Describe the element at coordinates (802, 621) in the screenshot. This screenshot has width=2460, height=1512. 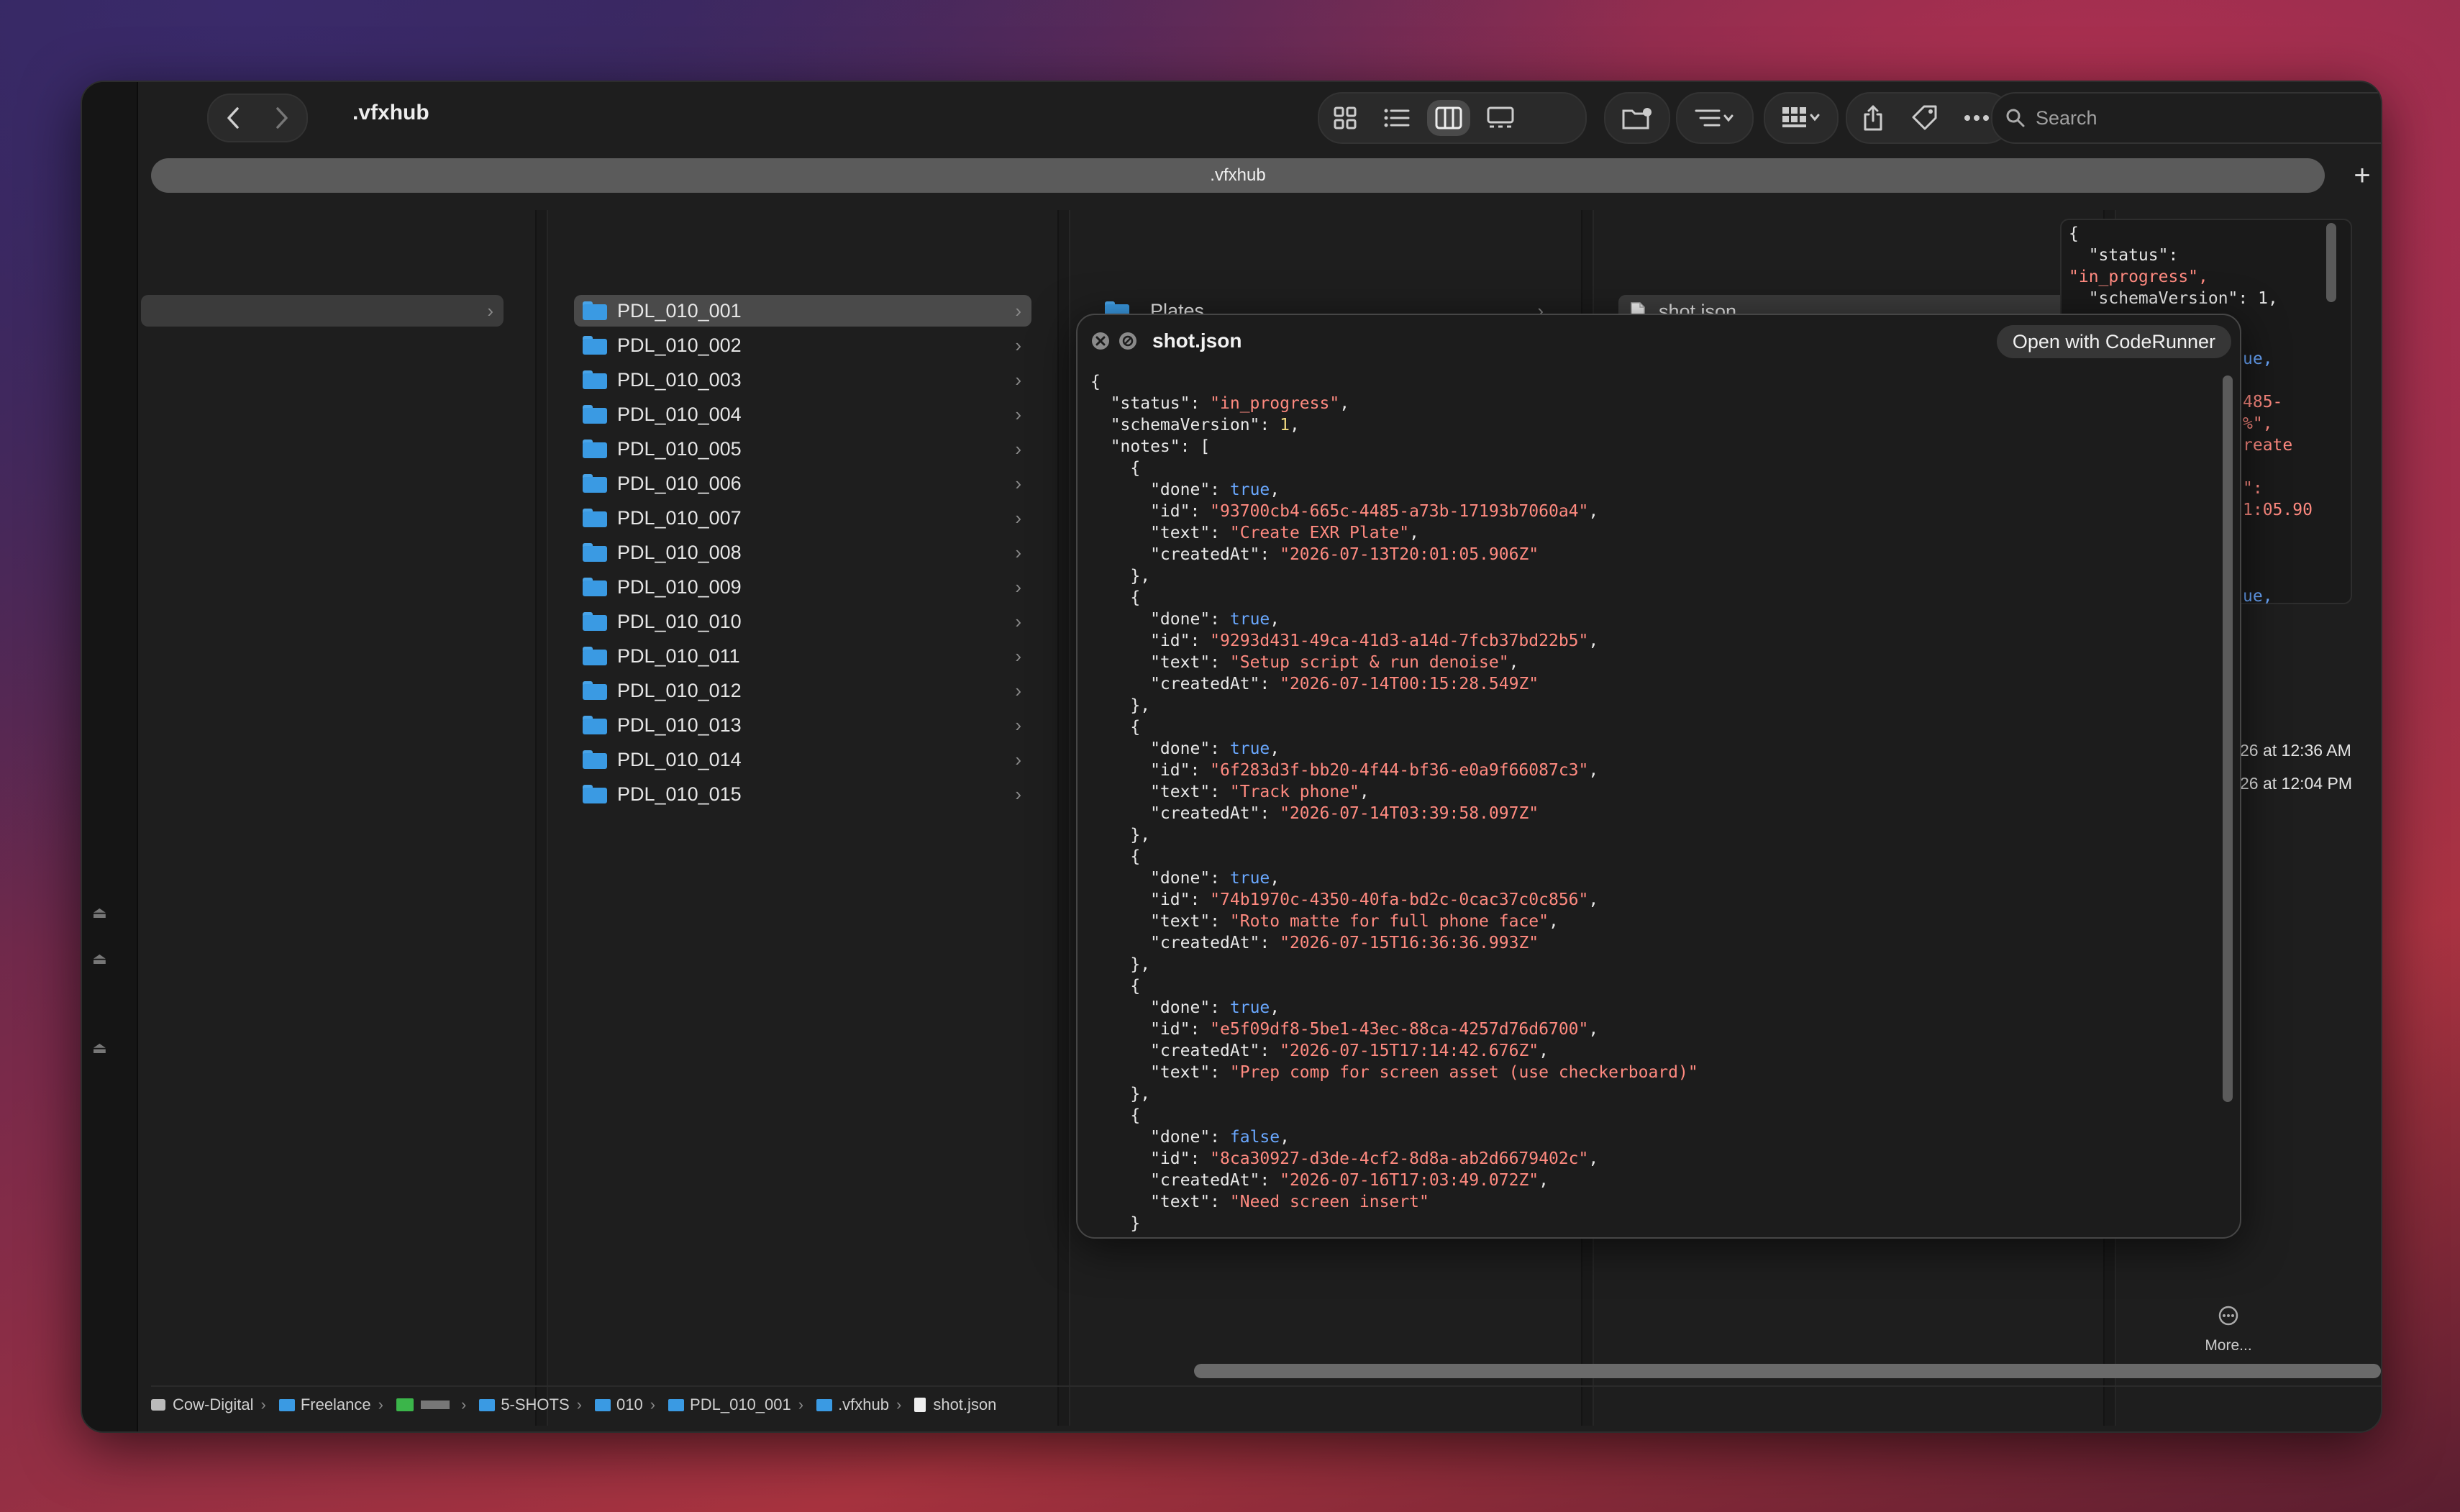
I see `shot-folder-item: PDL_010_010 ›` at that location.